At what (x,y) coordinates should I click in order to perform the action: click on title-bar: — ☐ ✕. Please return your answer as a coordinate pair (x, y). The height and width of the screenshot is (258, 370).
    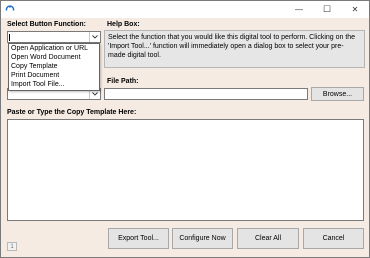
    Looking at the image, I should click on (185, 9).